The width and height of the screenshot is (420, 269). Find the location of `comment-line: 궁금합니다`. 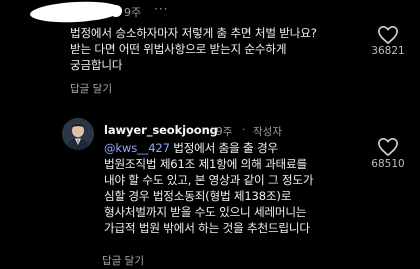

comment-line: 궁금합니다 is located at coordinates (96, 65).